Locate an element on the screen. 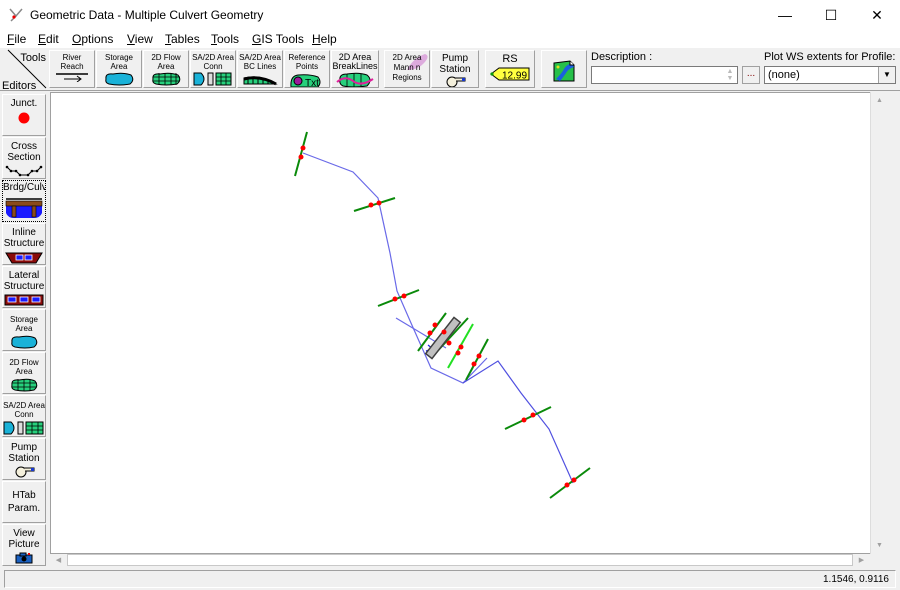  editor-sa-2d-area-conn-button: SA/2D Area Conn is located at coordinates (24, 416).